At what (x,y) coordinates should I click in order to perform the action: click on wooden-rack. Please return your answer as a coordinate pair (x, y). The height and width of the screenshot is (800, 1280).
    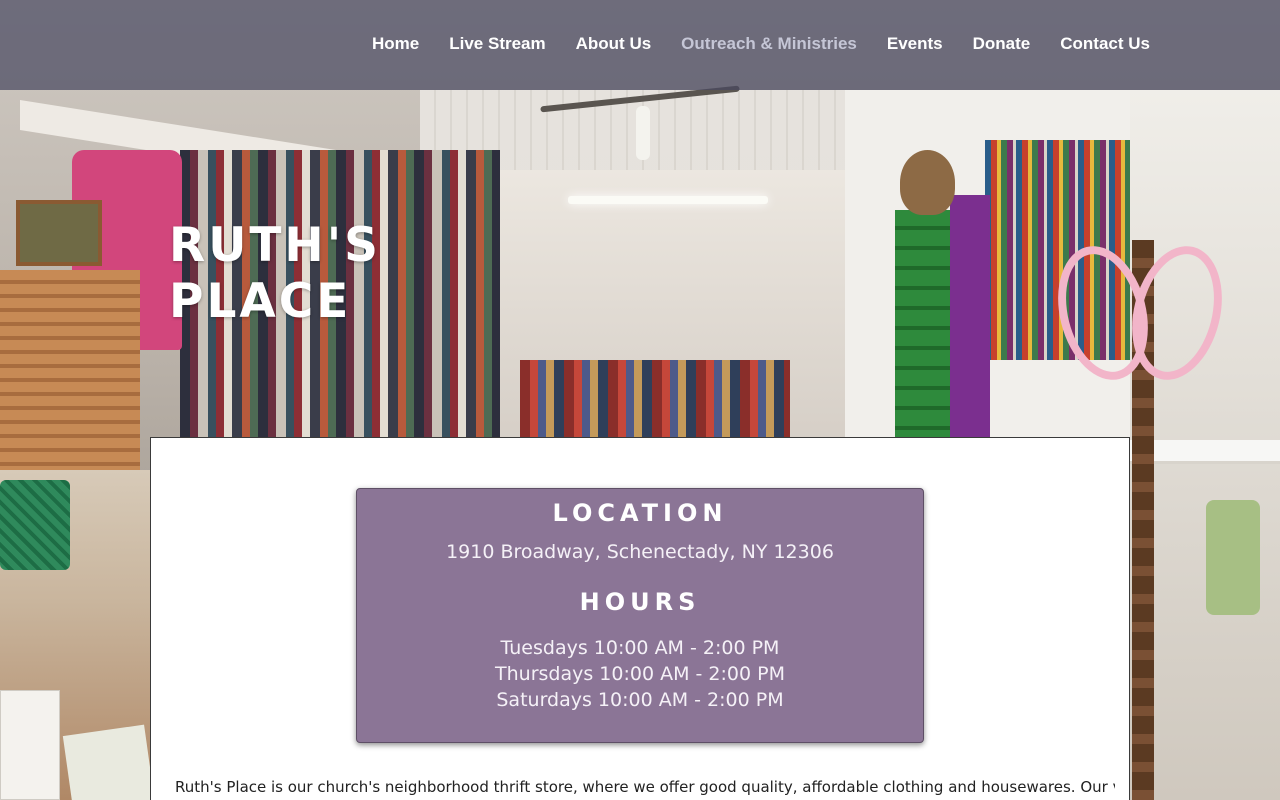
    Looking at the image, I should click on (70, 370).